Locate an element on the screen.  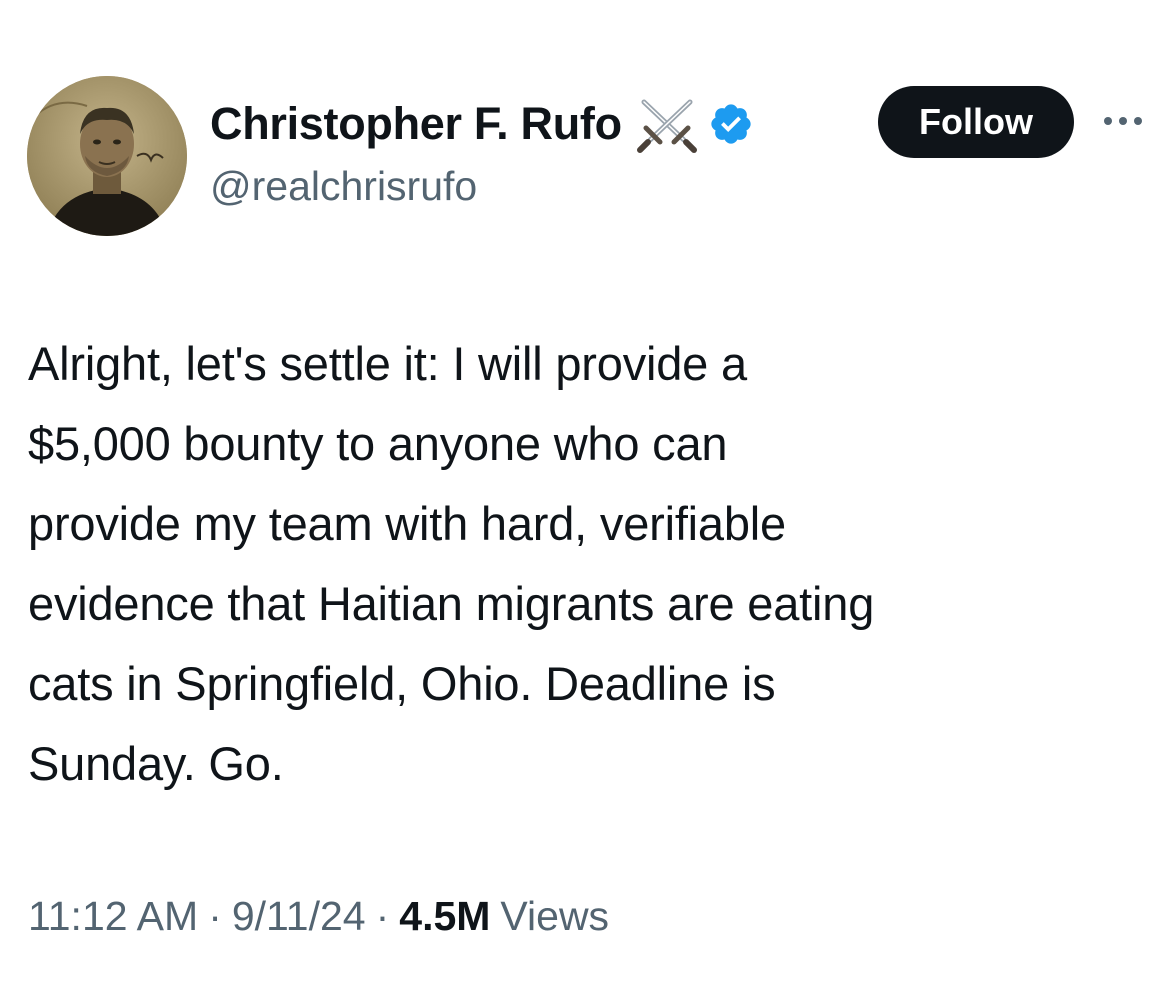
author-display-name: Christopher F. Rufo is located at coordinates (416, 124).